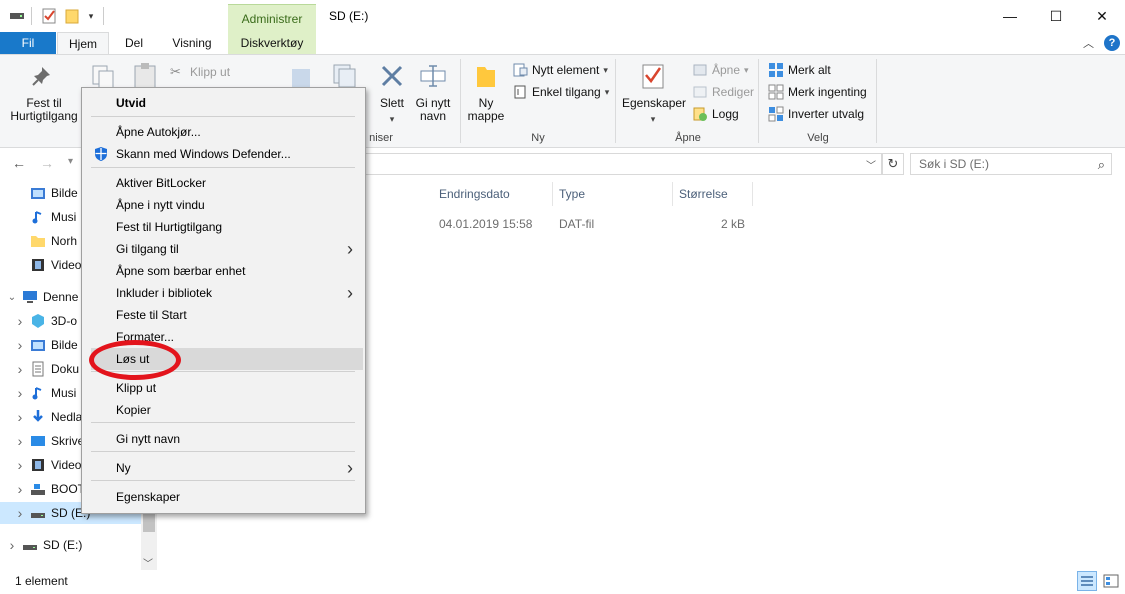 Image resolution: width=1125 pixels, height=594 pixels. What do you see at coordinates (572, 194) in the screenshot?
I see `column-header-type: Type` at bounding box center [572, 194].